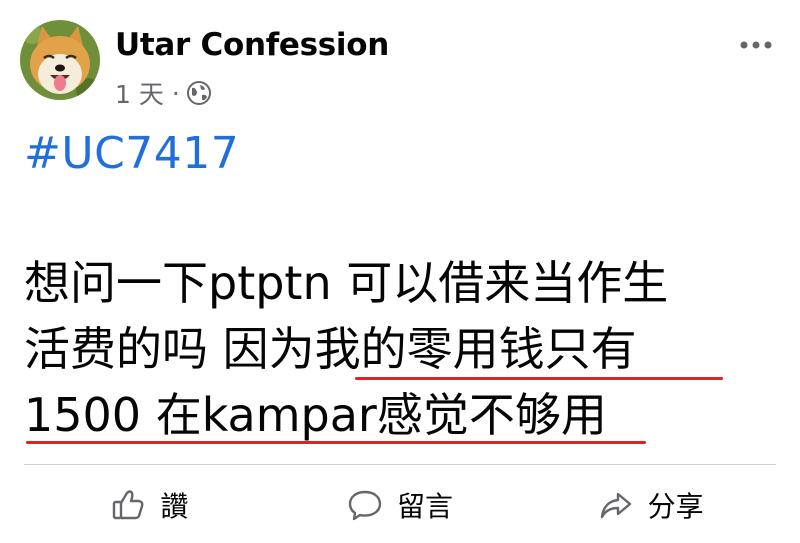 This screenshot has height=543, width=800. I want to click on post-body-line-3: 1500 在kampar感觉不够用, so click(315, 415).